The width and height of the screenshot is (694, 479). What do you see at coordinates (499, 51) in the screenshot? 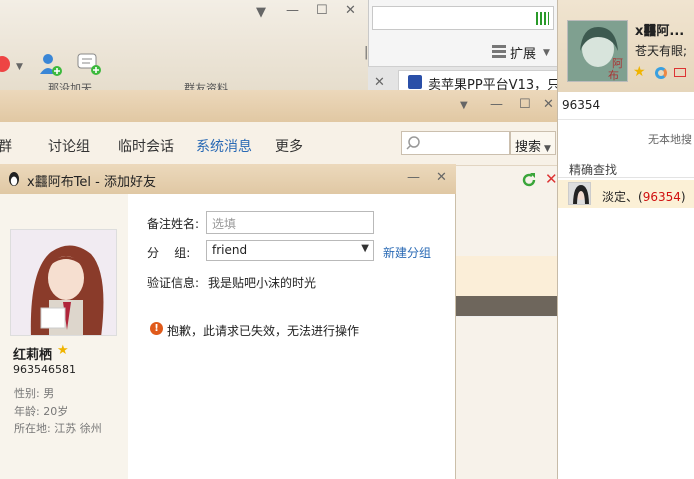
I see `extensions-icon` at bounding box center [499, 51].